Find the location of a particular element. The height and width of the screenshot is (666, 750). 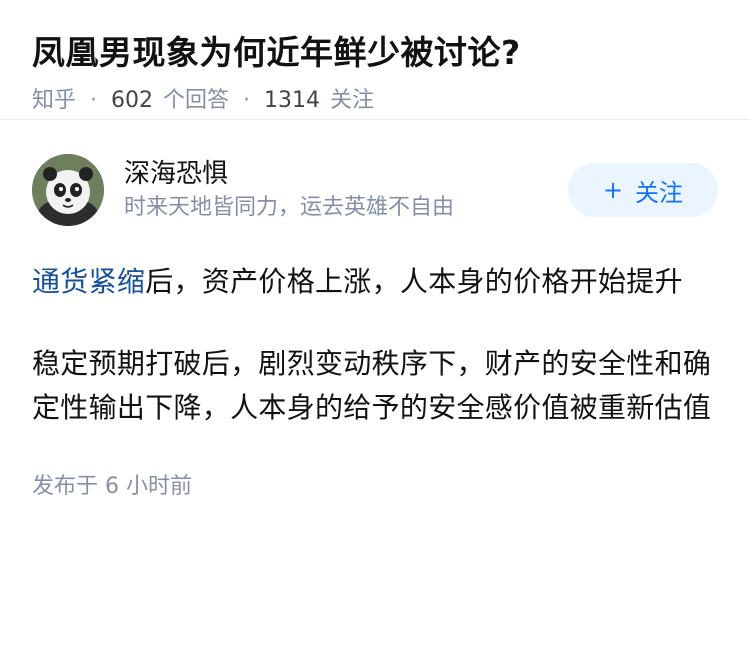

follow-button-label: 关注 is located at coordinates (659, 192).